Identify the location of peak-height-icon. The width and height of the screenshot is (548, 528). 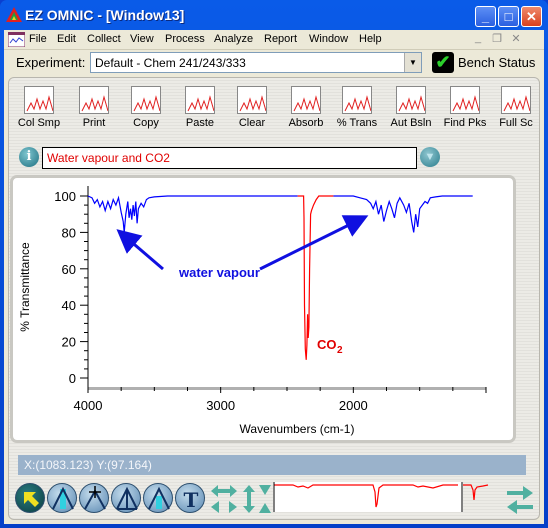
(127, 498).